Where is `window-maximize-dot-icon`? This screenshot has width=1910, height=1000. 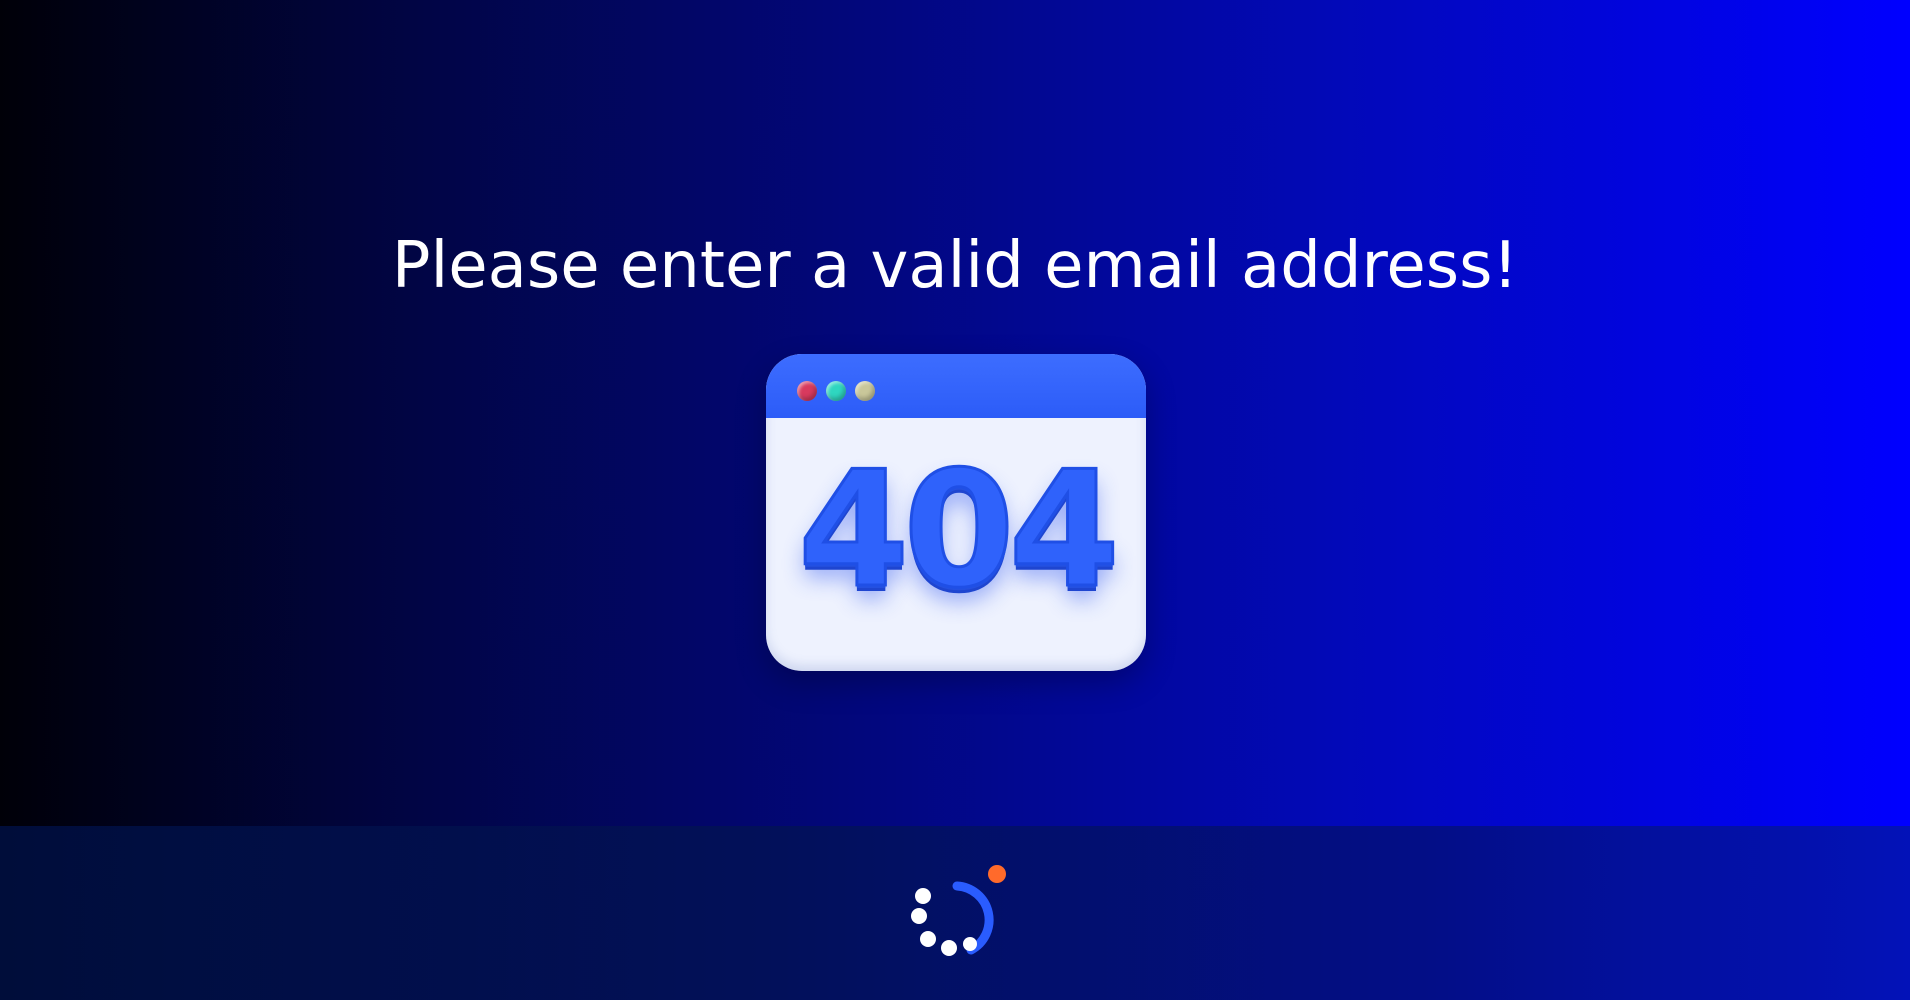
window-maximize-dot-icon is located at coordinates (865, 391).